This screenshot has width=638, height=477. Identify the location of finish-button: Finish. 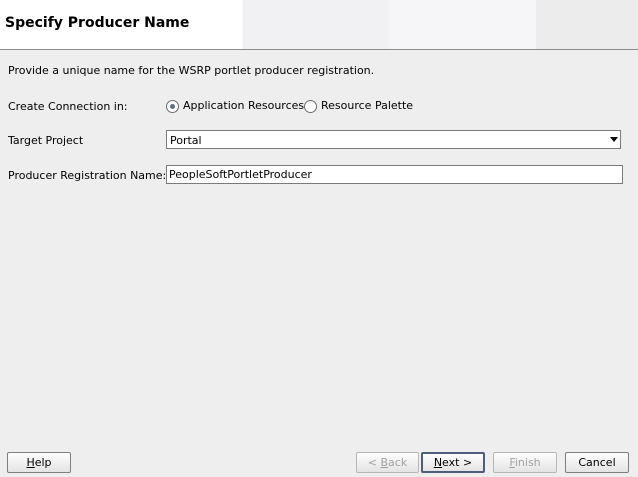
(525, 462).